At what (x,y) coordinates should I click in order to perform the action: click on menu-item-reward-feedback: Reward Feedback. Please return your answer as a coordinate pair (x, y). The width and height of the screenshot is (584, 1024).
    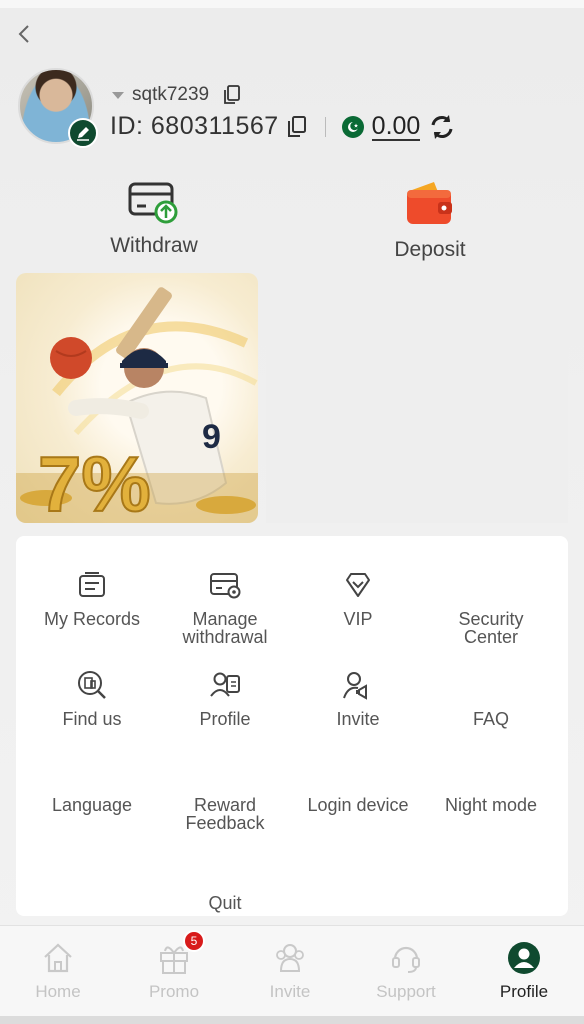
    Looking at the image, I should click on (225, 793).